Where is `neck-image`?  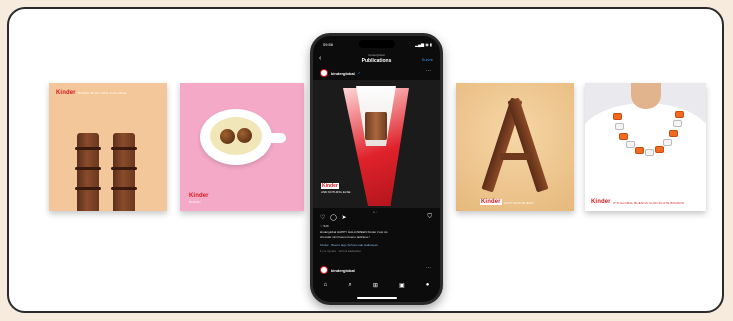
neck-image is located at coordinates (646, 96).